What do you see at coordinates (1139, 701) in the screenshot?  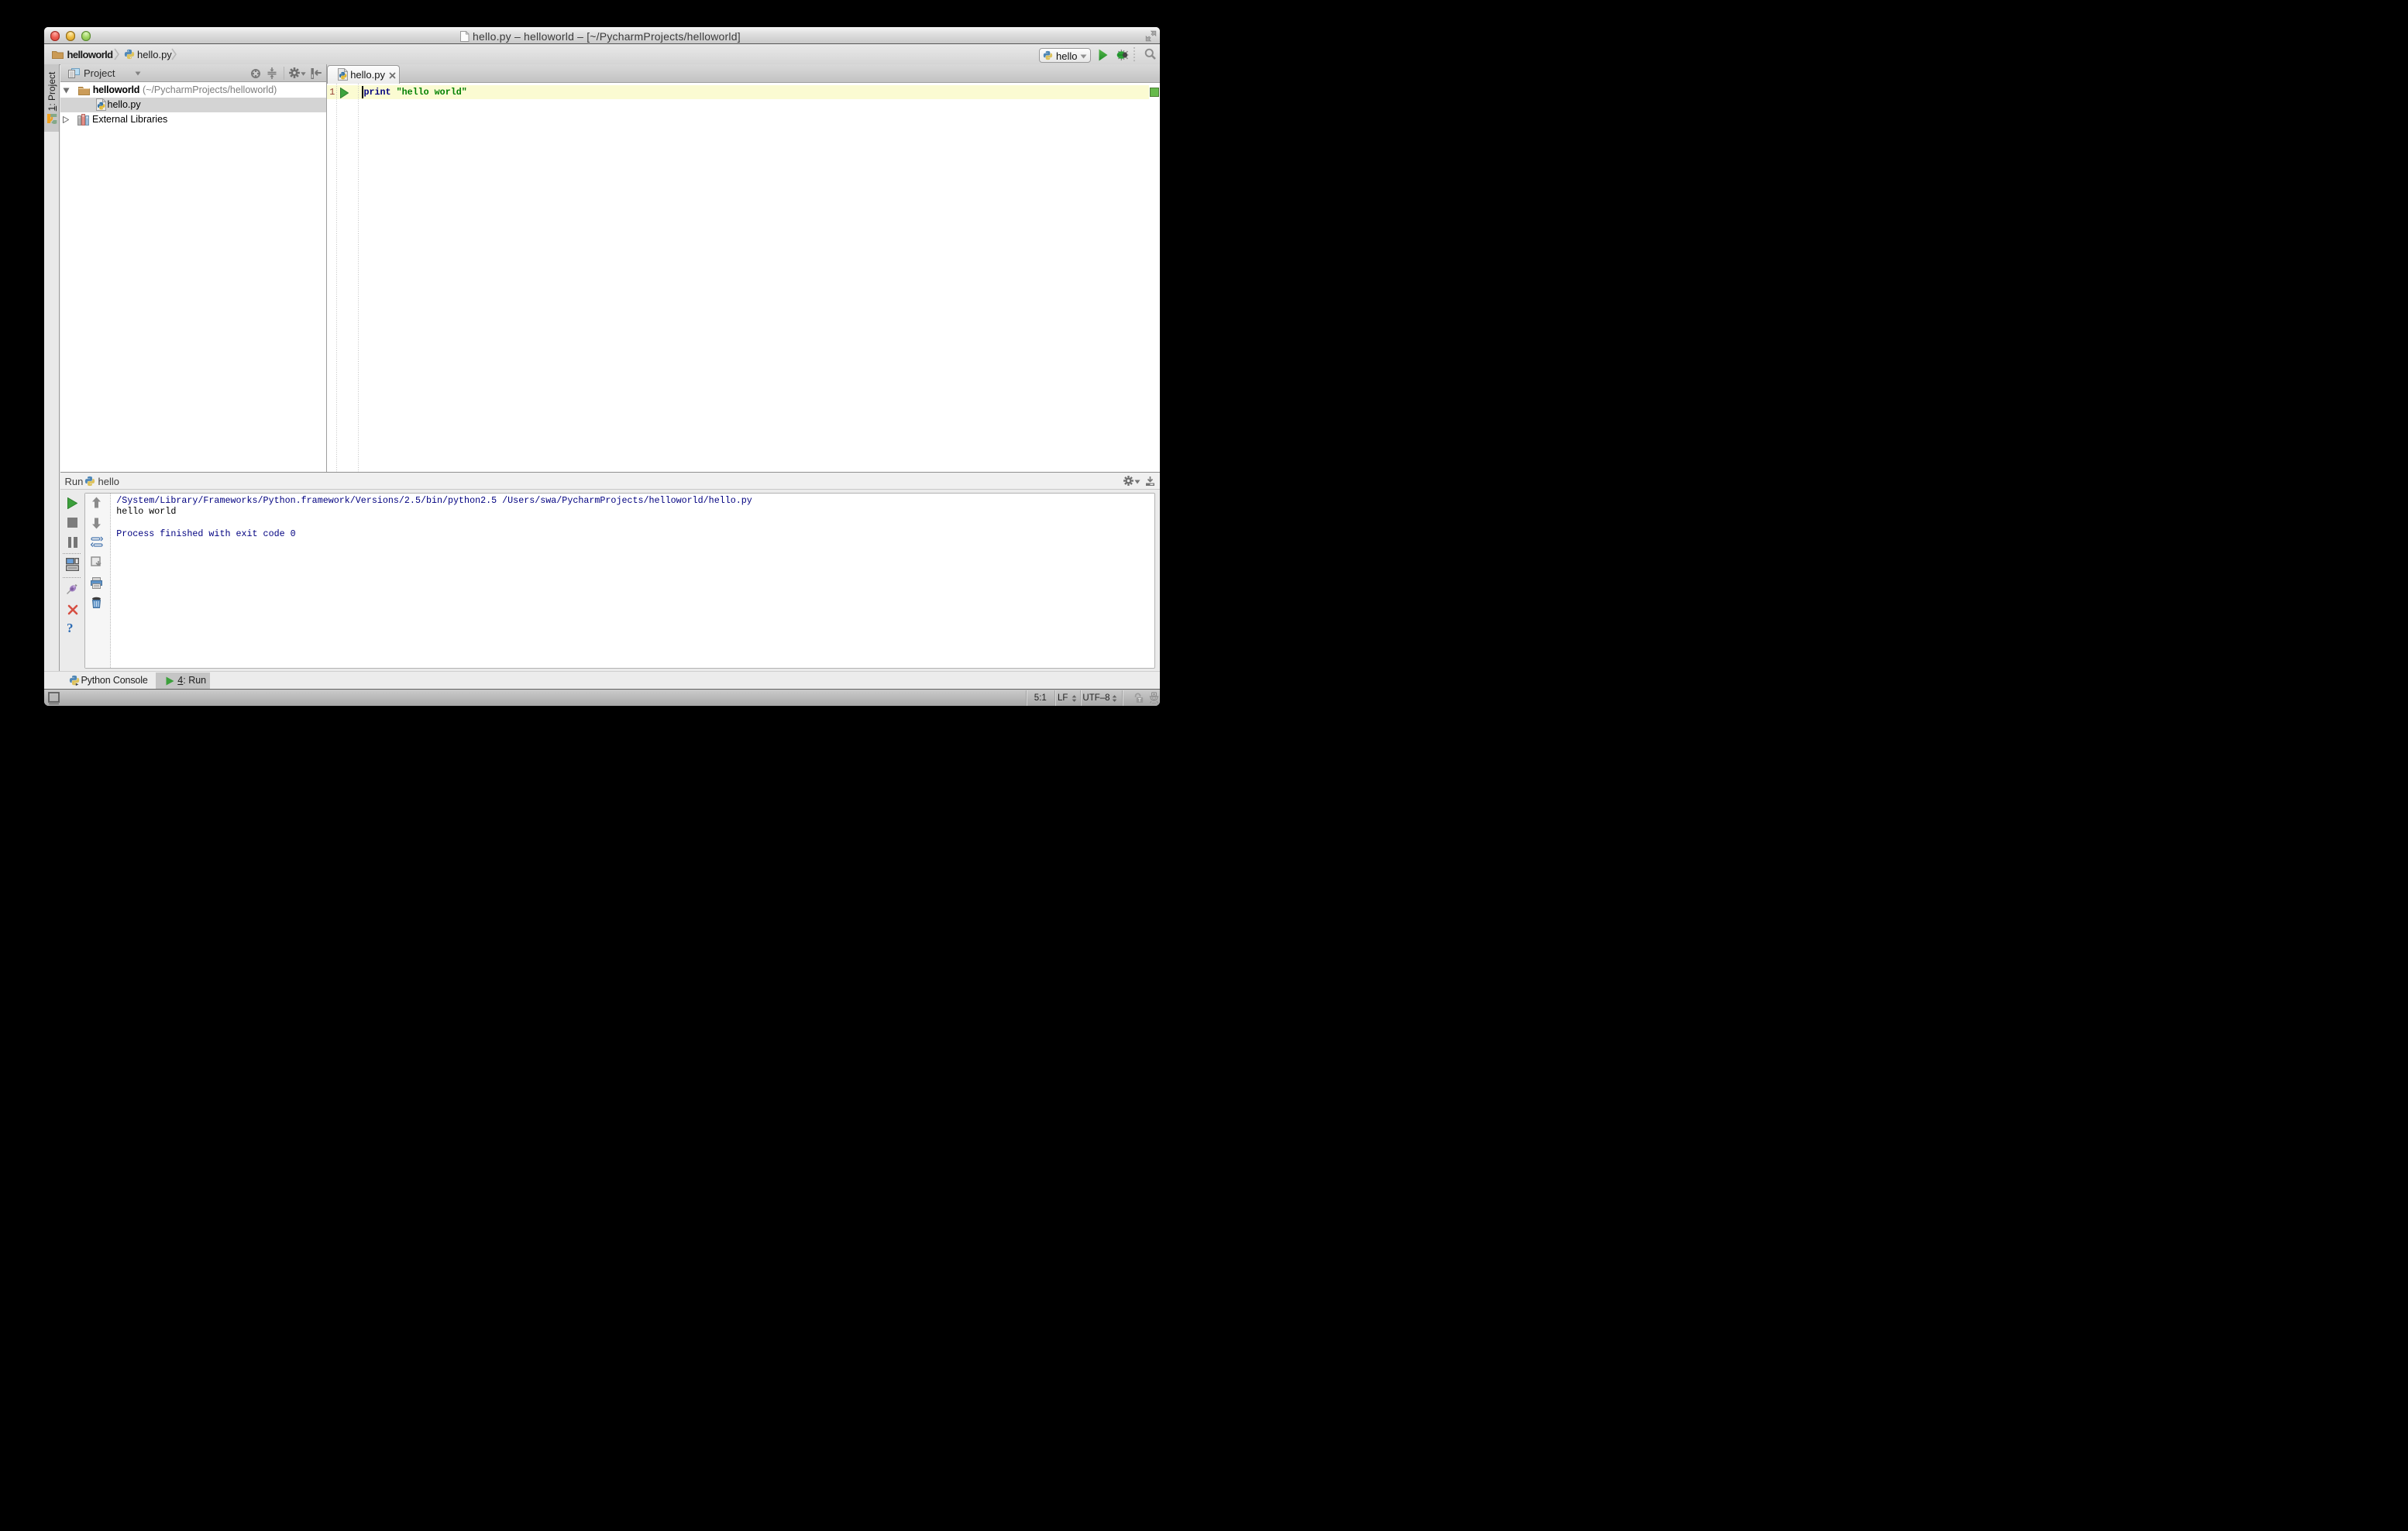 I see `svg-text: T` at bounding box center [1139, 701].